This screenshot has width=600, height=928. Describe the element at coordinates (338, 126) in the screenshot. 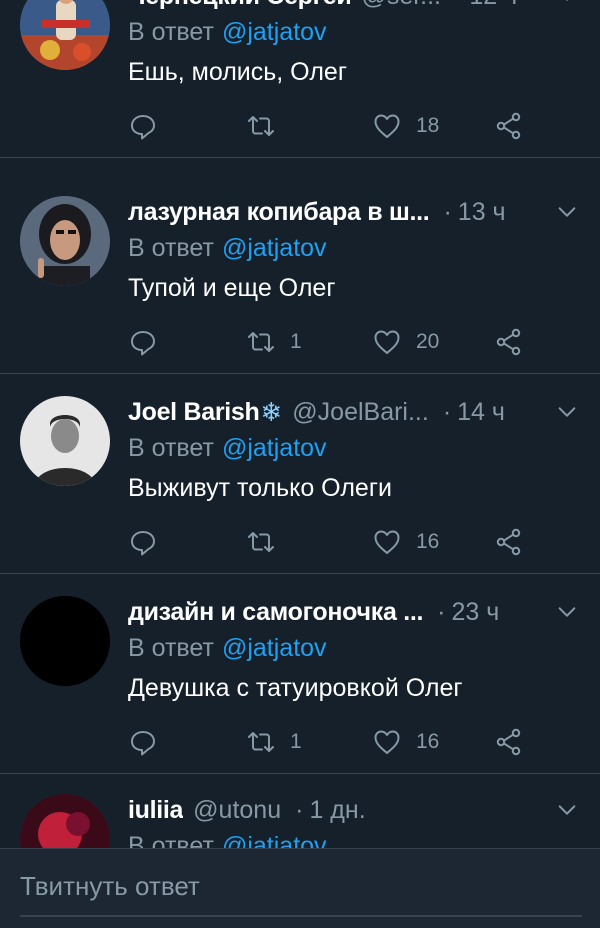

I see `tweet-actions: 18` at that location.